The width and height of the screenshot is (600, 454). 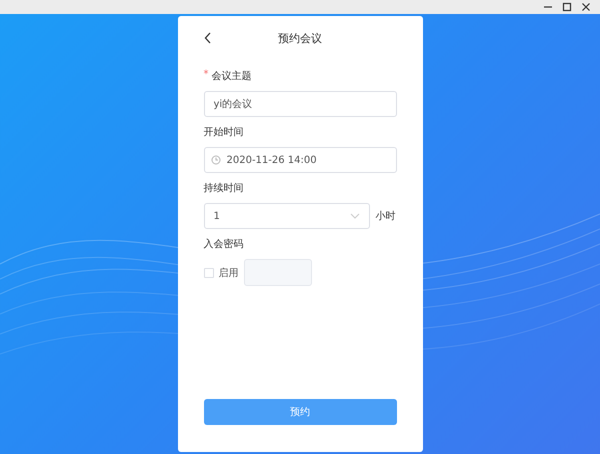 What do you see at coordinates (232, 76) in the screenshot?
I see `field-label: 会议主题` at bounding box center [232, 76].